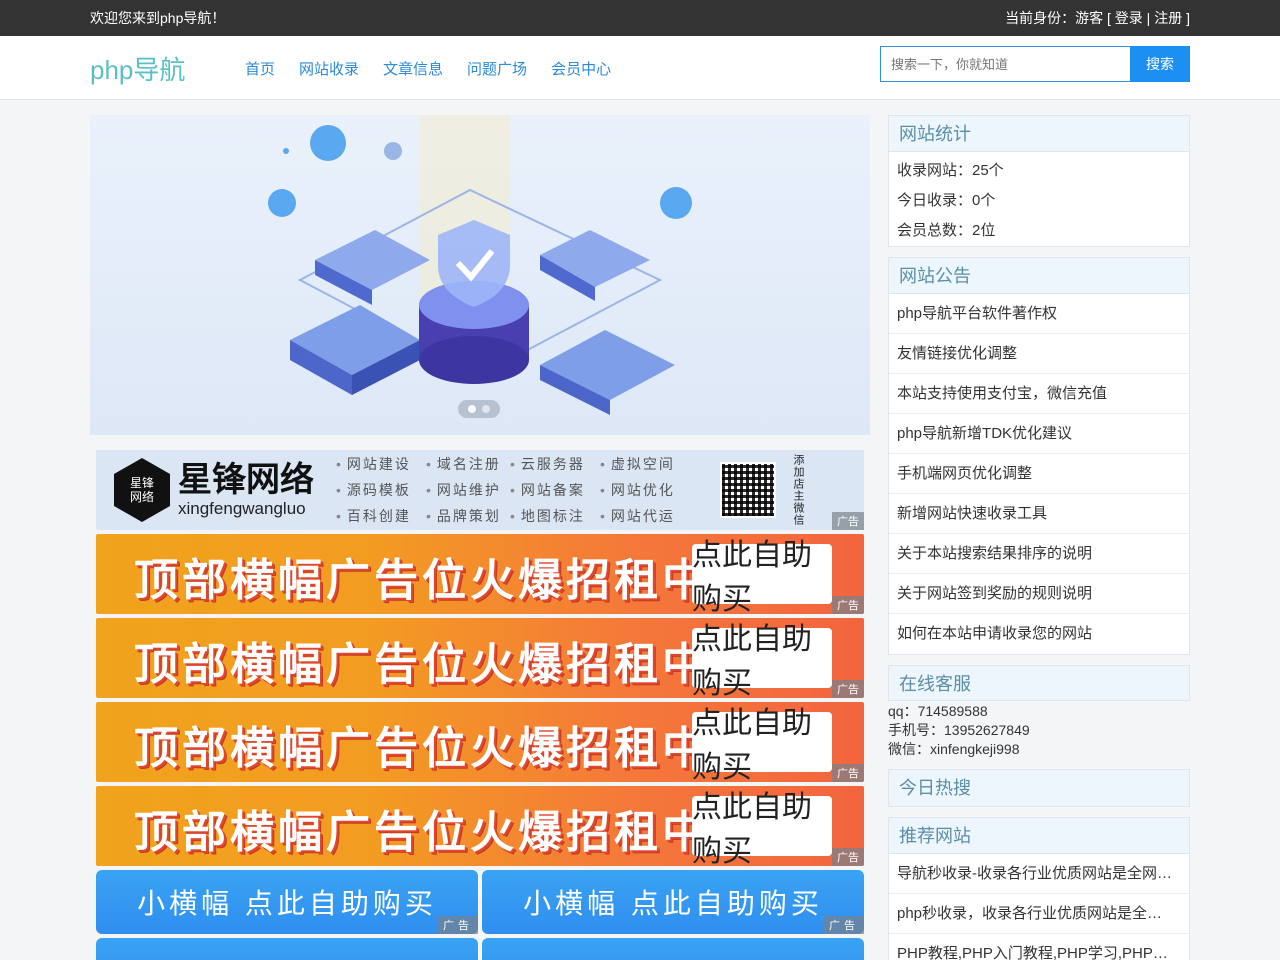 This screenshot has width=1280, height=960. What do you see at coordinates (1039, 434) in the screenshot?
I see `notice-item: php导航新增TDK优化建议` at bounding box center [1039, 434].